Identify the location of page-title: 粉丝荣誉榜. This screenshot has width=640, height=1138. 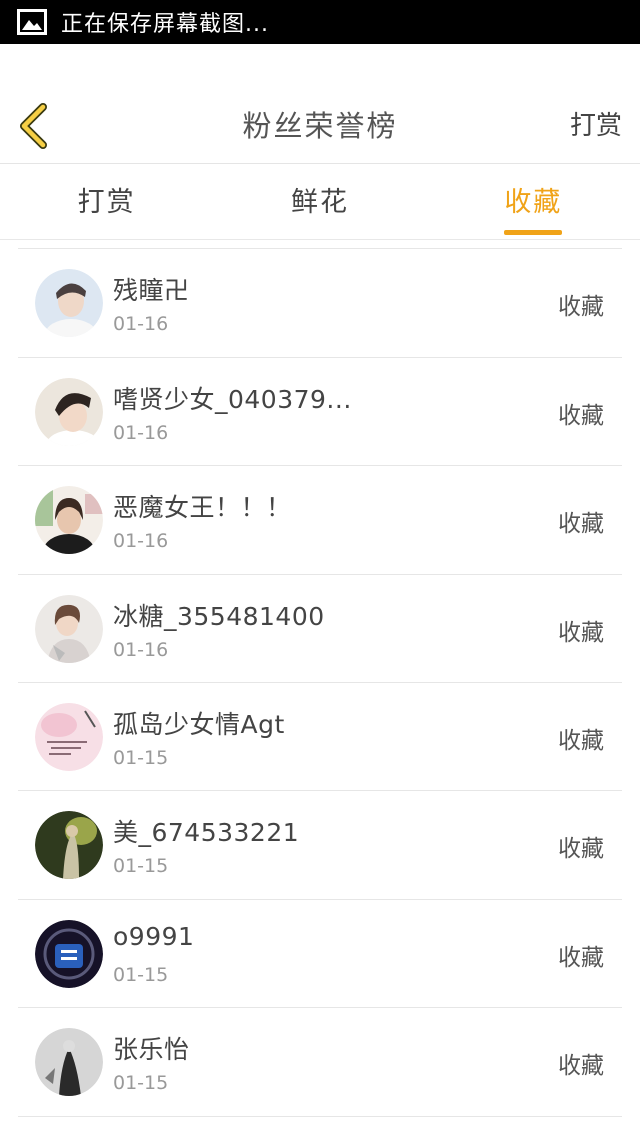
(320, 126).